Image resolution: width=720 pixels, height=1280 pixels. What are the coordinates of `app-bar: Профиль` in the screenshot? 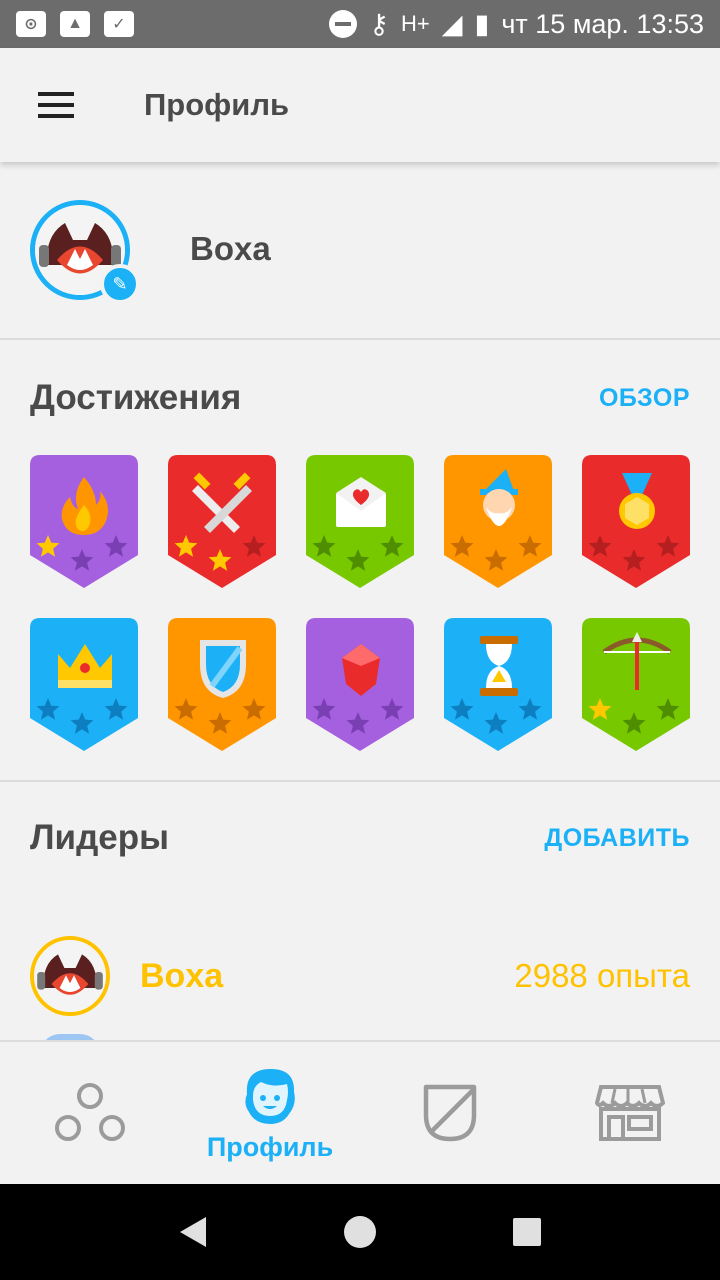 It's located at (360, 105).